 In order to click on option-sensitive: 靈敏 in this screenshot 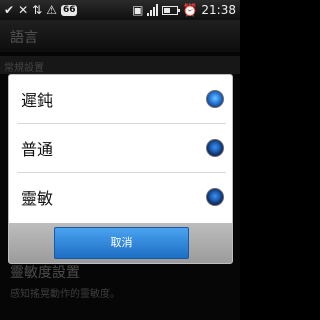, I will do `click(120, 197)`.